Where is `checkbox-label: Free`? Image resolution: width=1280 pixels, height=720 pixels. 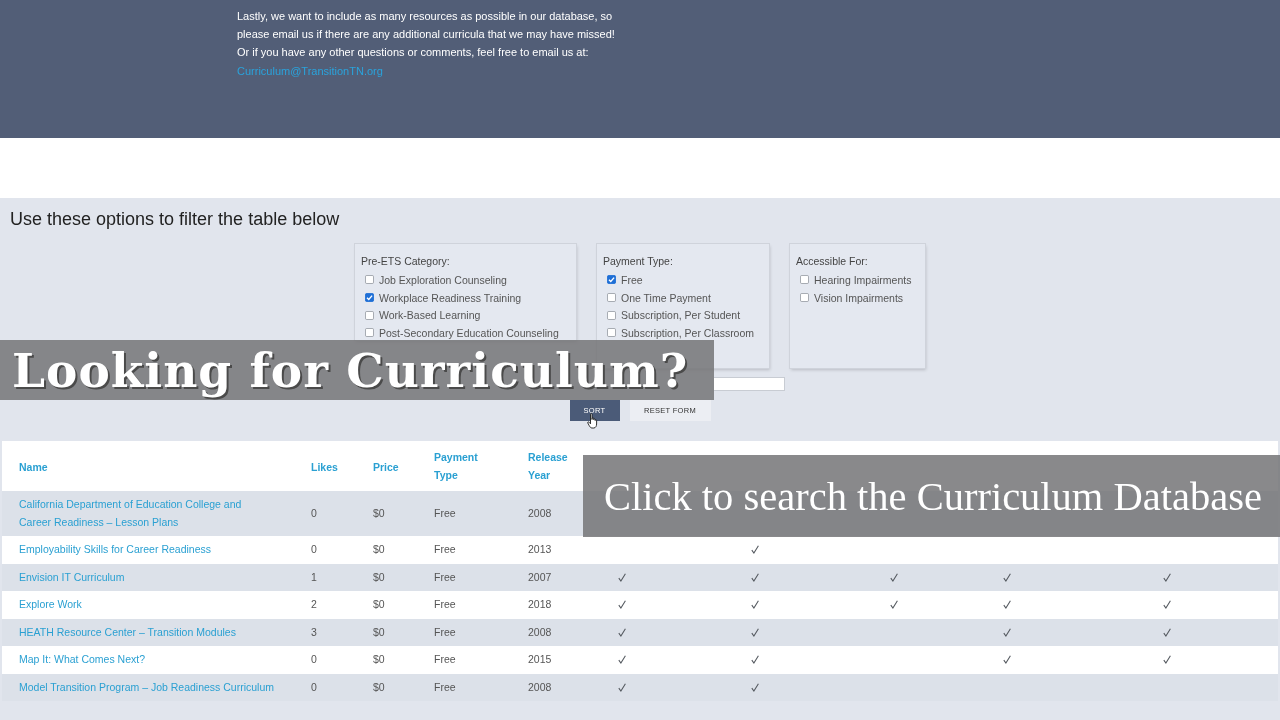 checkbox-label: Free is located at coordinates (632, 279).